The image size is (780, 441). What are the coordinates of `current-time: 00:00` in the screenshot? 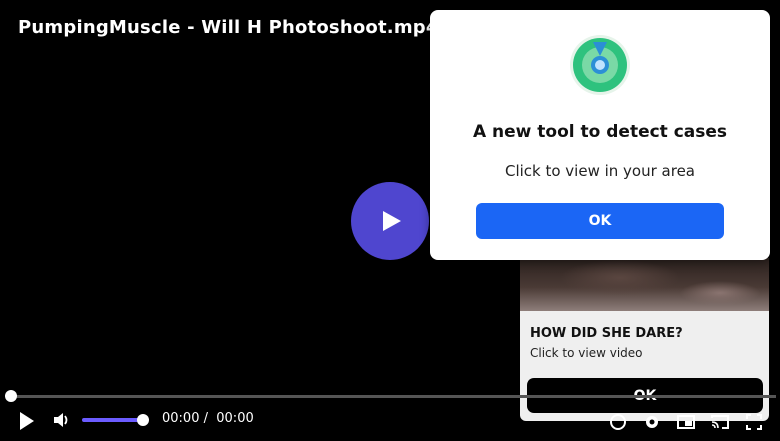 It's located at (181, 418).